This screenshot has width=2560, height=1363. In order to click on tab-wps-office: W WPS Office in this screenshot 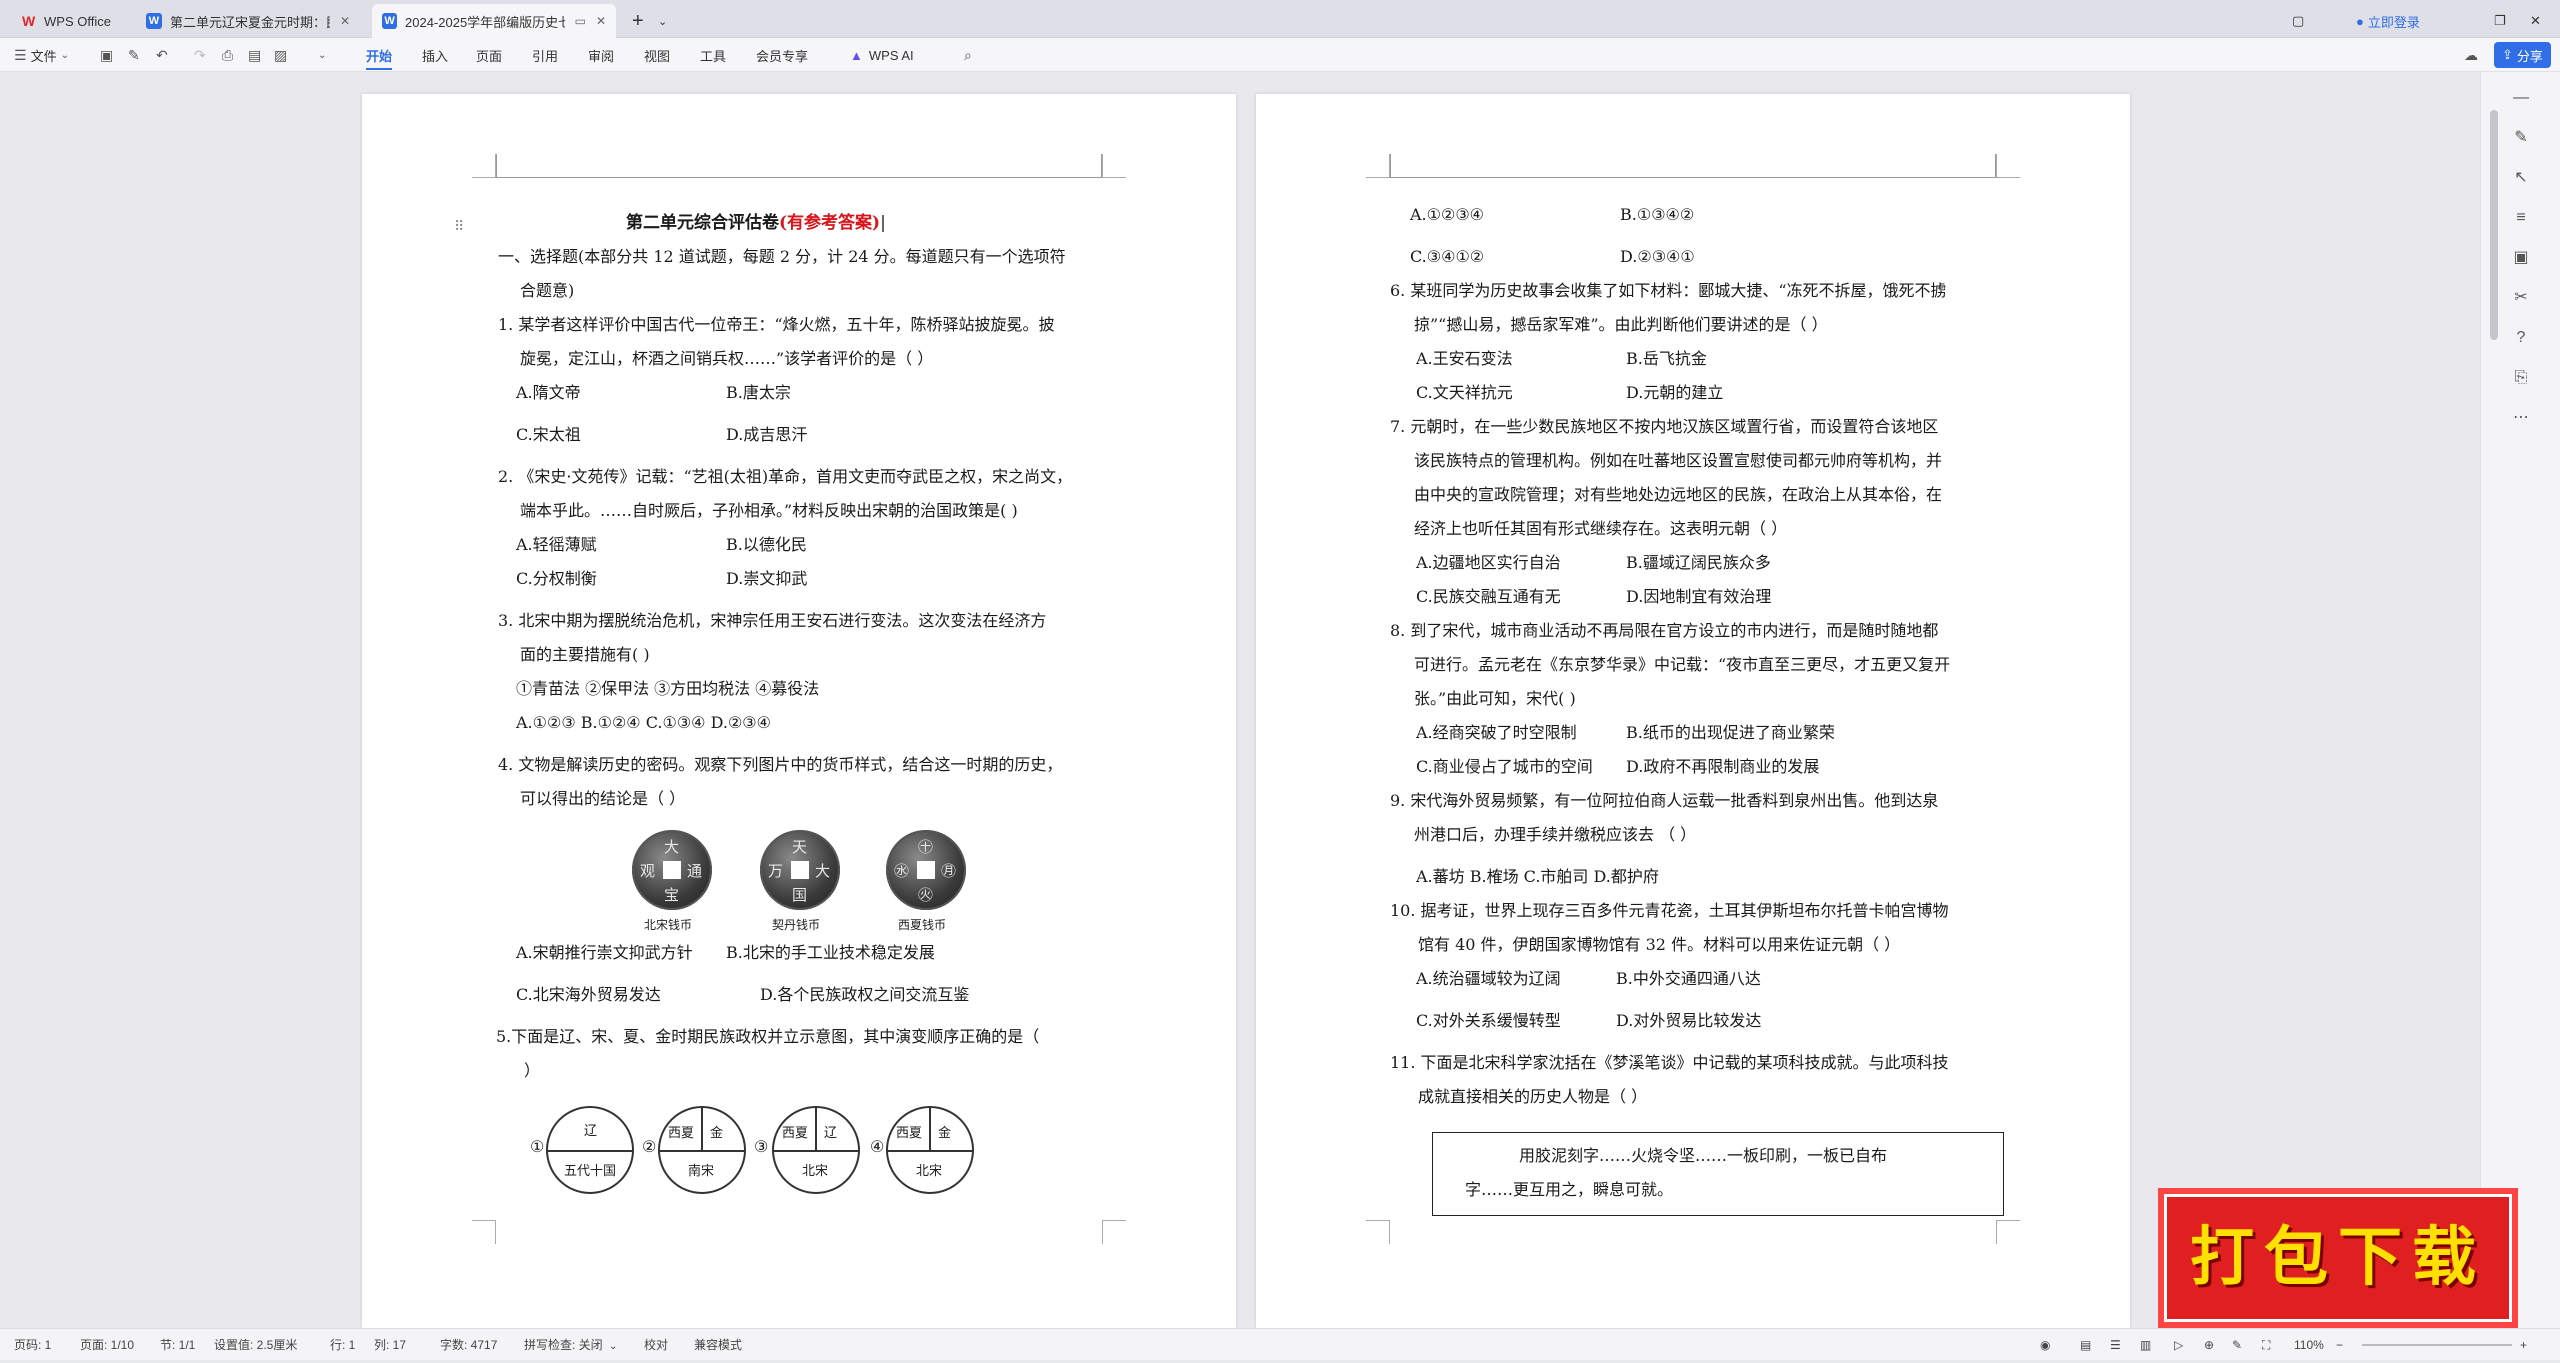, I will do `click(72, 21)`.